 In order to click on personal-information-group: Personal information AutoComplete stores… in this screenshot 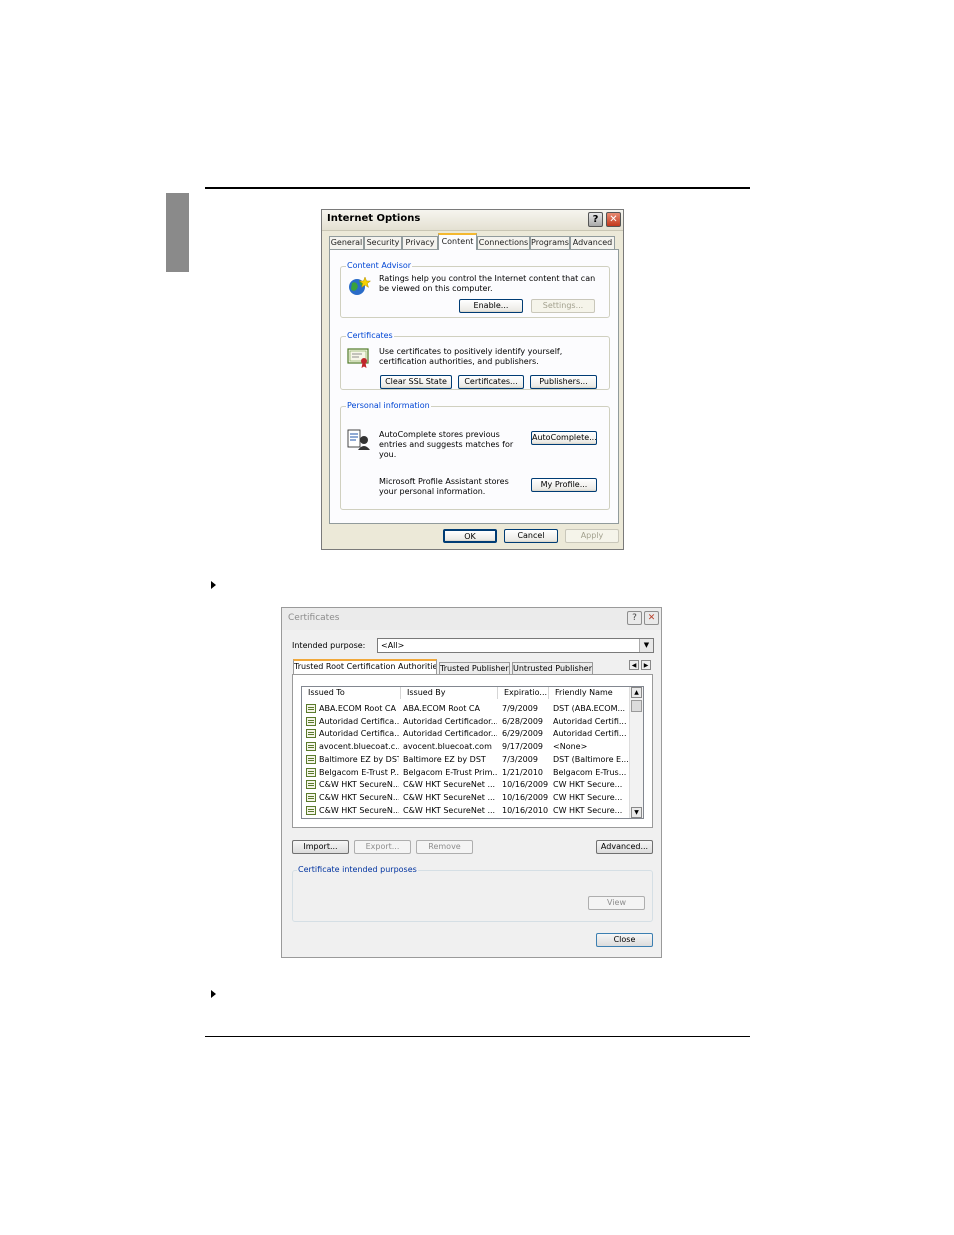, I will do `click(475, 455)`.